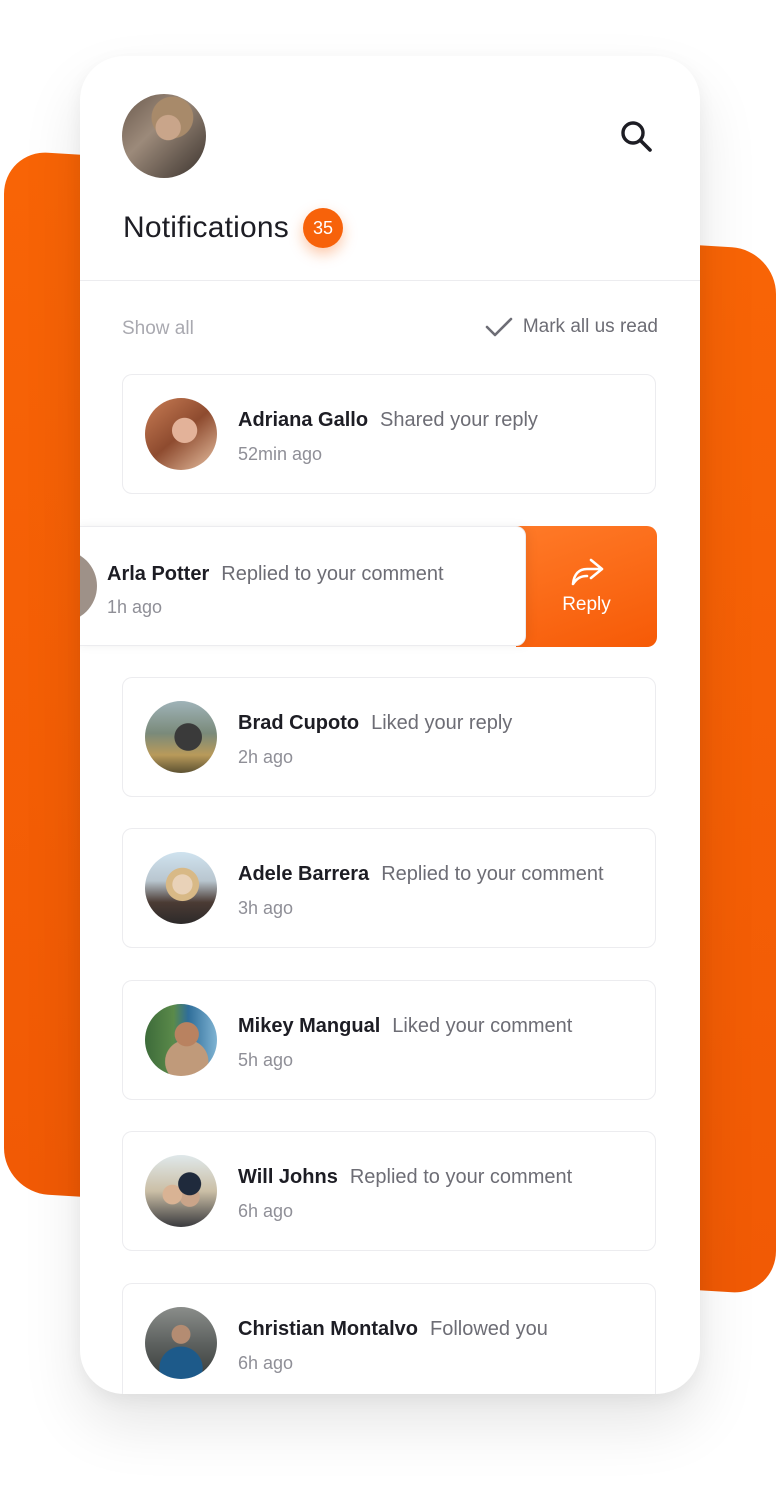  I want to click on notification-action: Followed you, so click(489, 1329).